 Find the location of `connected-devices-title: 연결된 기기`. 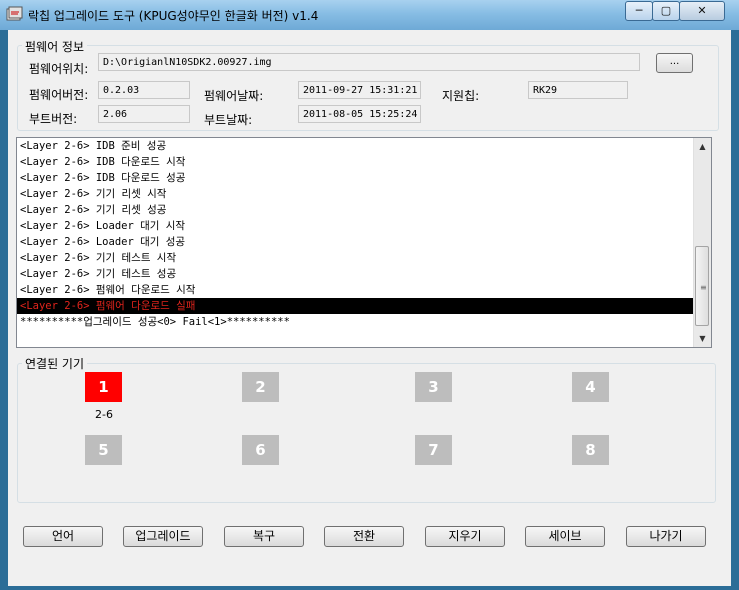

connected-devices-title: 연결된 기기 is located at coordinates (55, 363).